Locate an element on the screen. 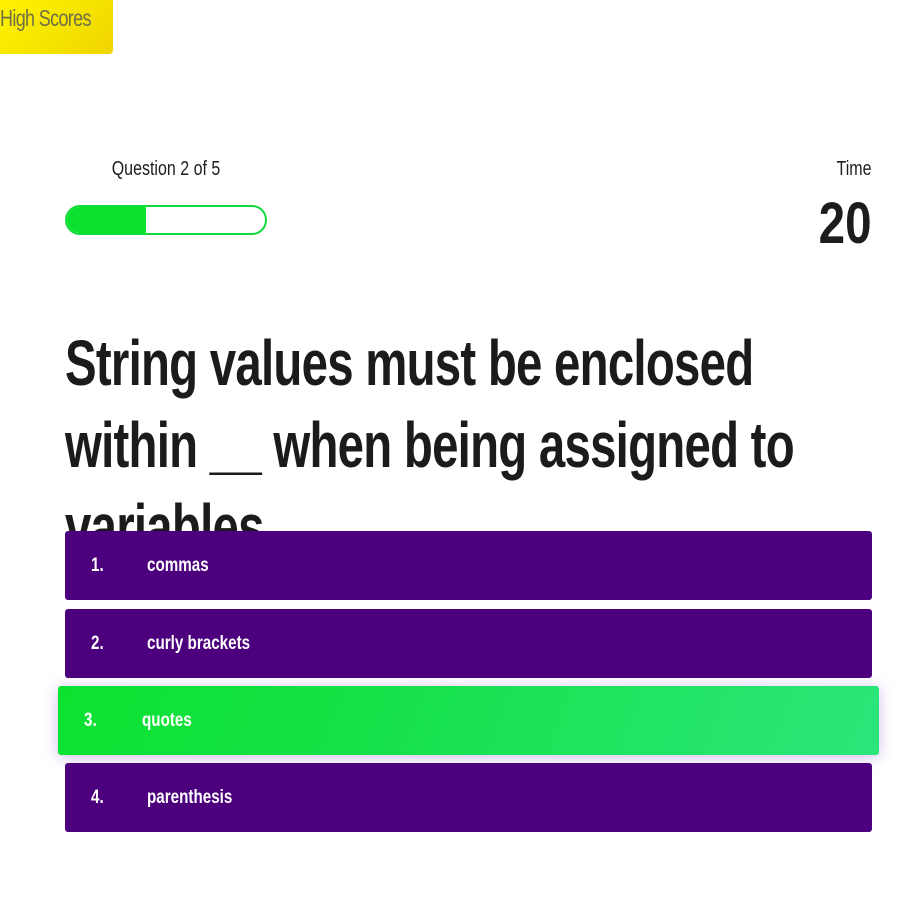 The width and height of the screenshot is (917, 897). progress-panel: Question 2 of 5 is located at coordinates (166, 193).